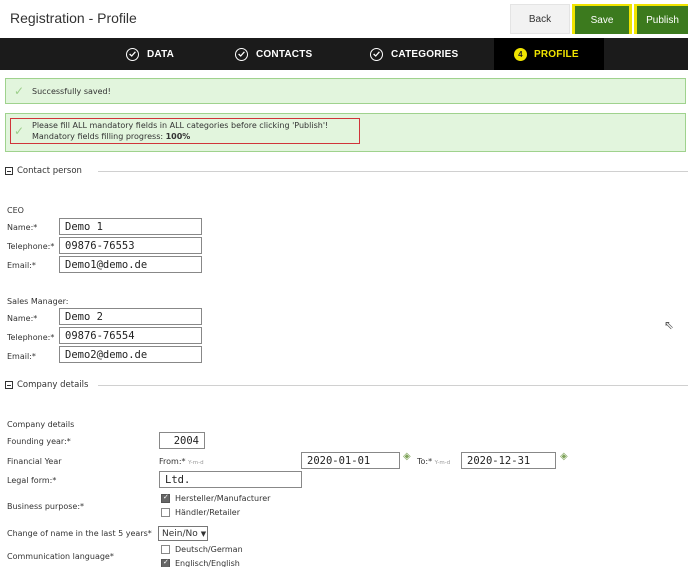 The image size is (688, 567). Describe the element at coordinates (520, 54) in the screenshot. I see `step-number-badge: 4` at that location.